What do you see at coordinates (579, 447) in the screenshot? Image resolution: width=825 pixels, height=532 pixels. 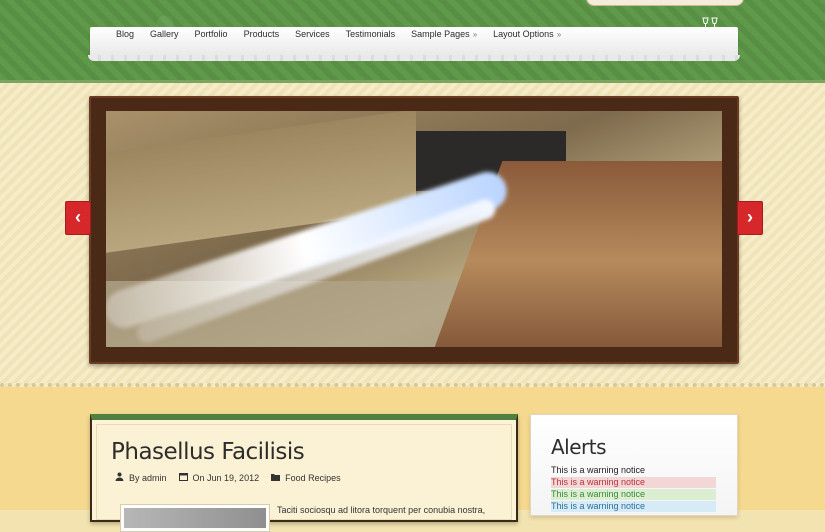 I see `widget-title: Alerts` at bounding box center [579, 447].